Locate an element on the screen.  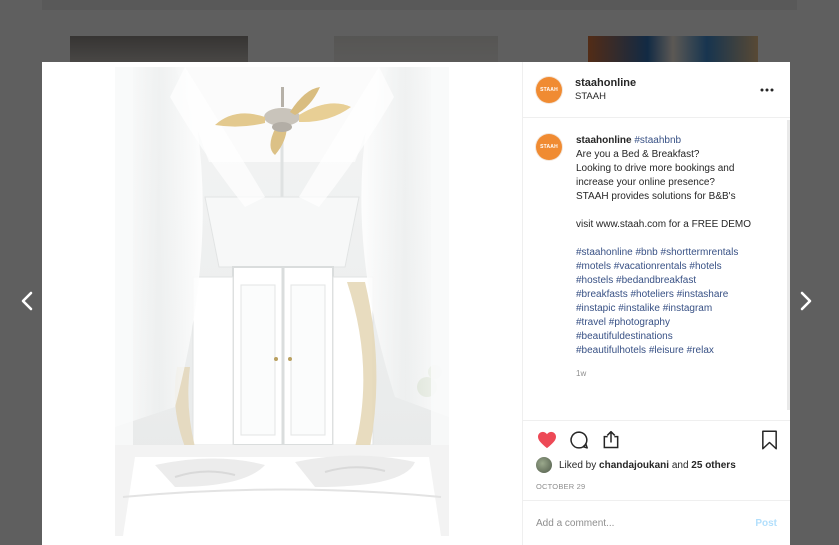
header-names: staahonline STAAH is located at coordinates (666, 89).